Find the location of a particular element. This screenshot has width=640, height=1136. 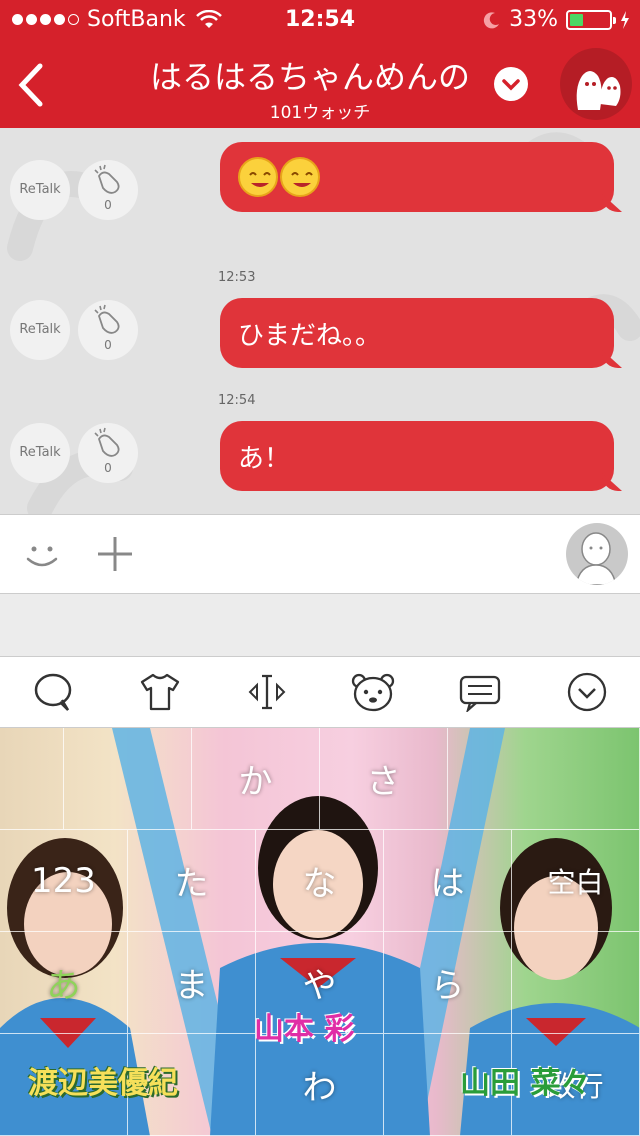

charging-icon is located at coordinates (625, 19).